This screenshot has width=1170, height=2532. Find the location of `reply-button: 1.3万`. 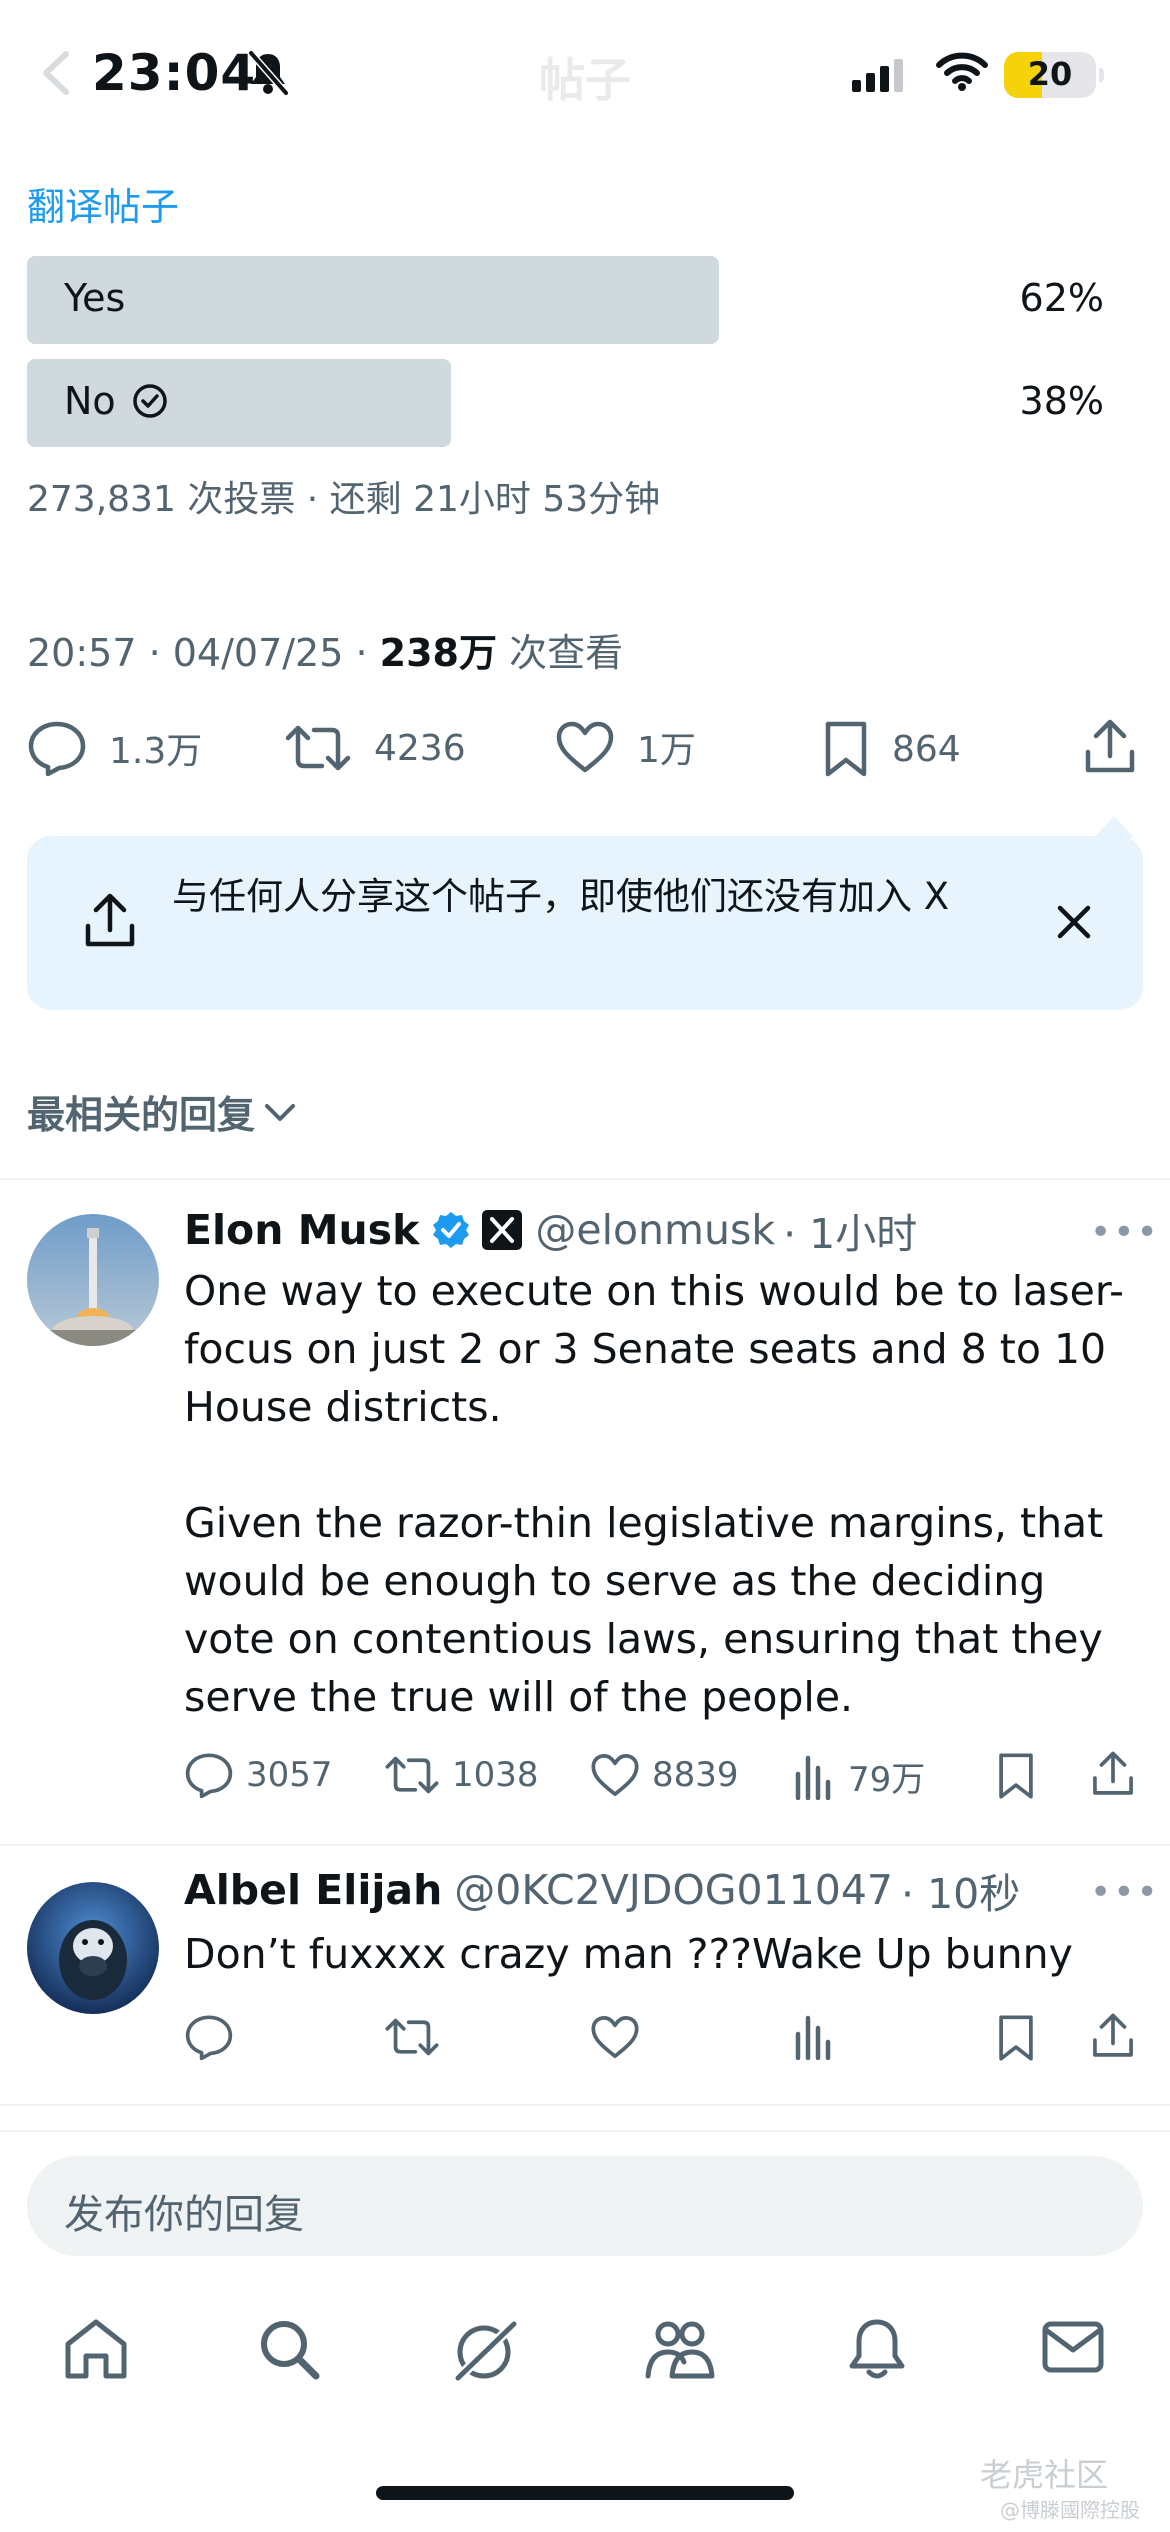

reply-button: 1.3万 is located at coordinates (114, 748).